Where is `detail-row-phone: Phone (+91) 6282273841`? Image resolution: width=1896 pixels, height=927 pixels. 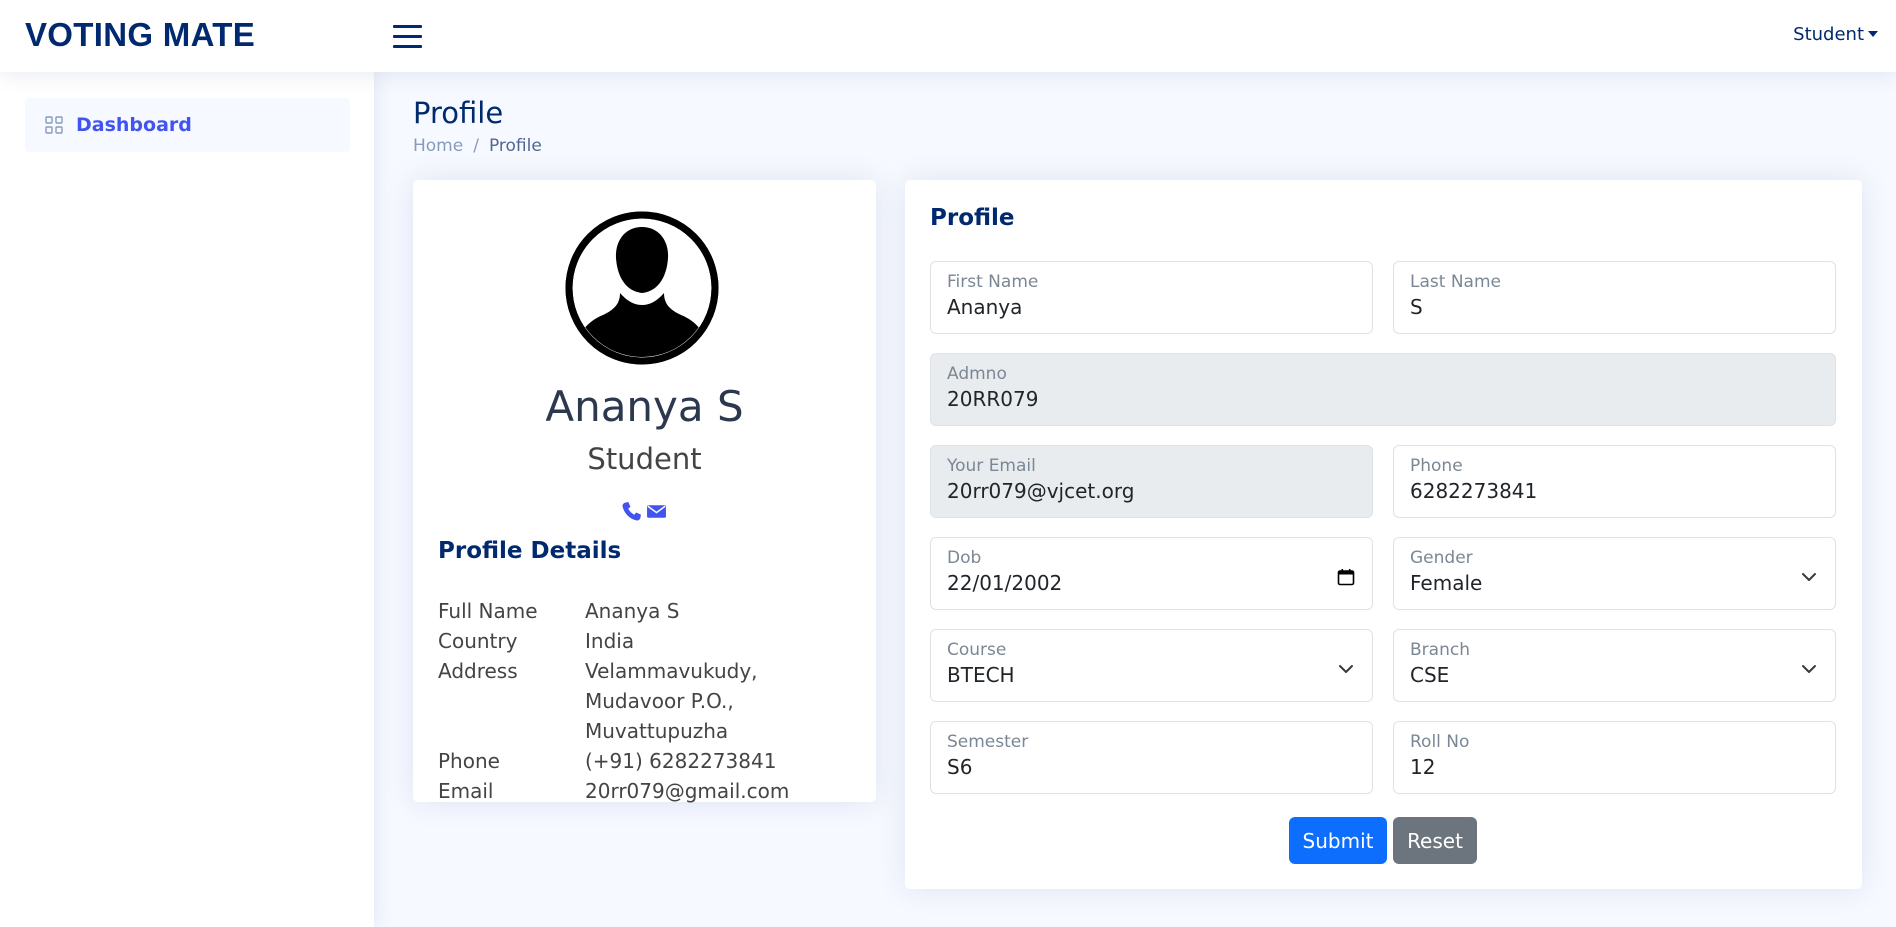 detail-row-phone: Phone (+91) 6282273841 is located at coordinates (648, 761).